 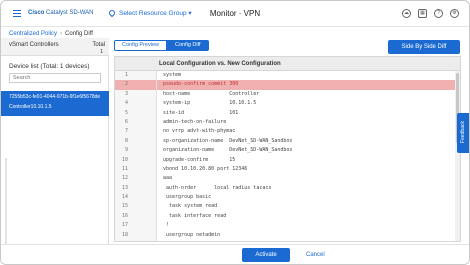 I want to click on diff-line-number: 3, so click(x=123, y=94).